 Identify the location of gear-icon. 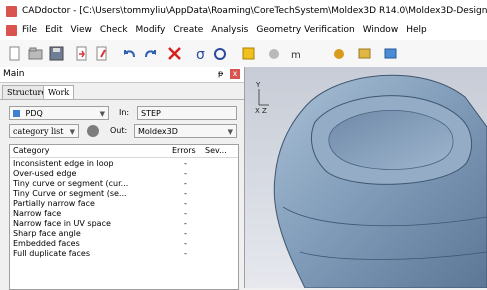
(339, 53).